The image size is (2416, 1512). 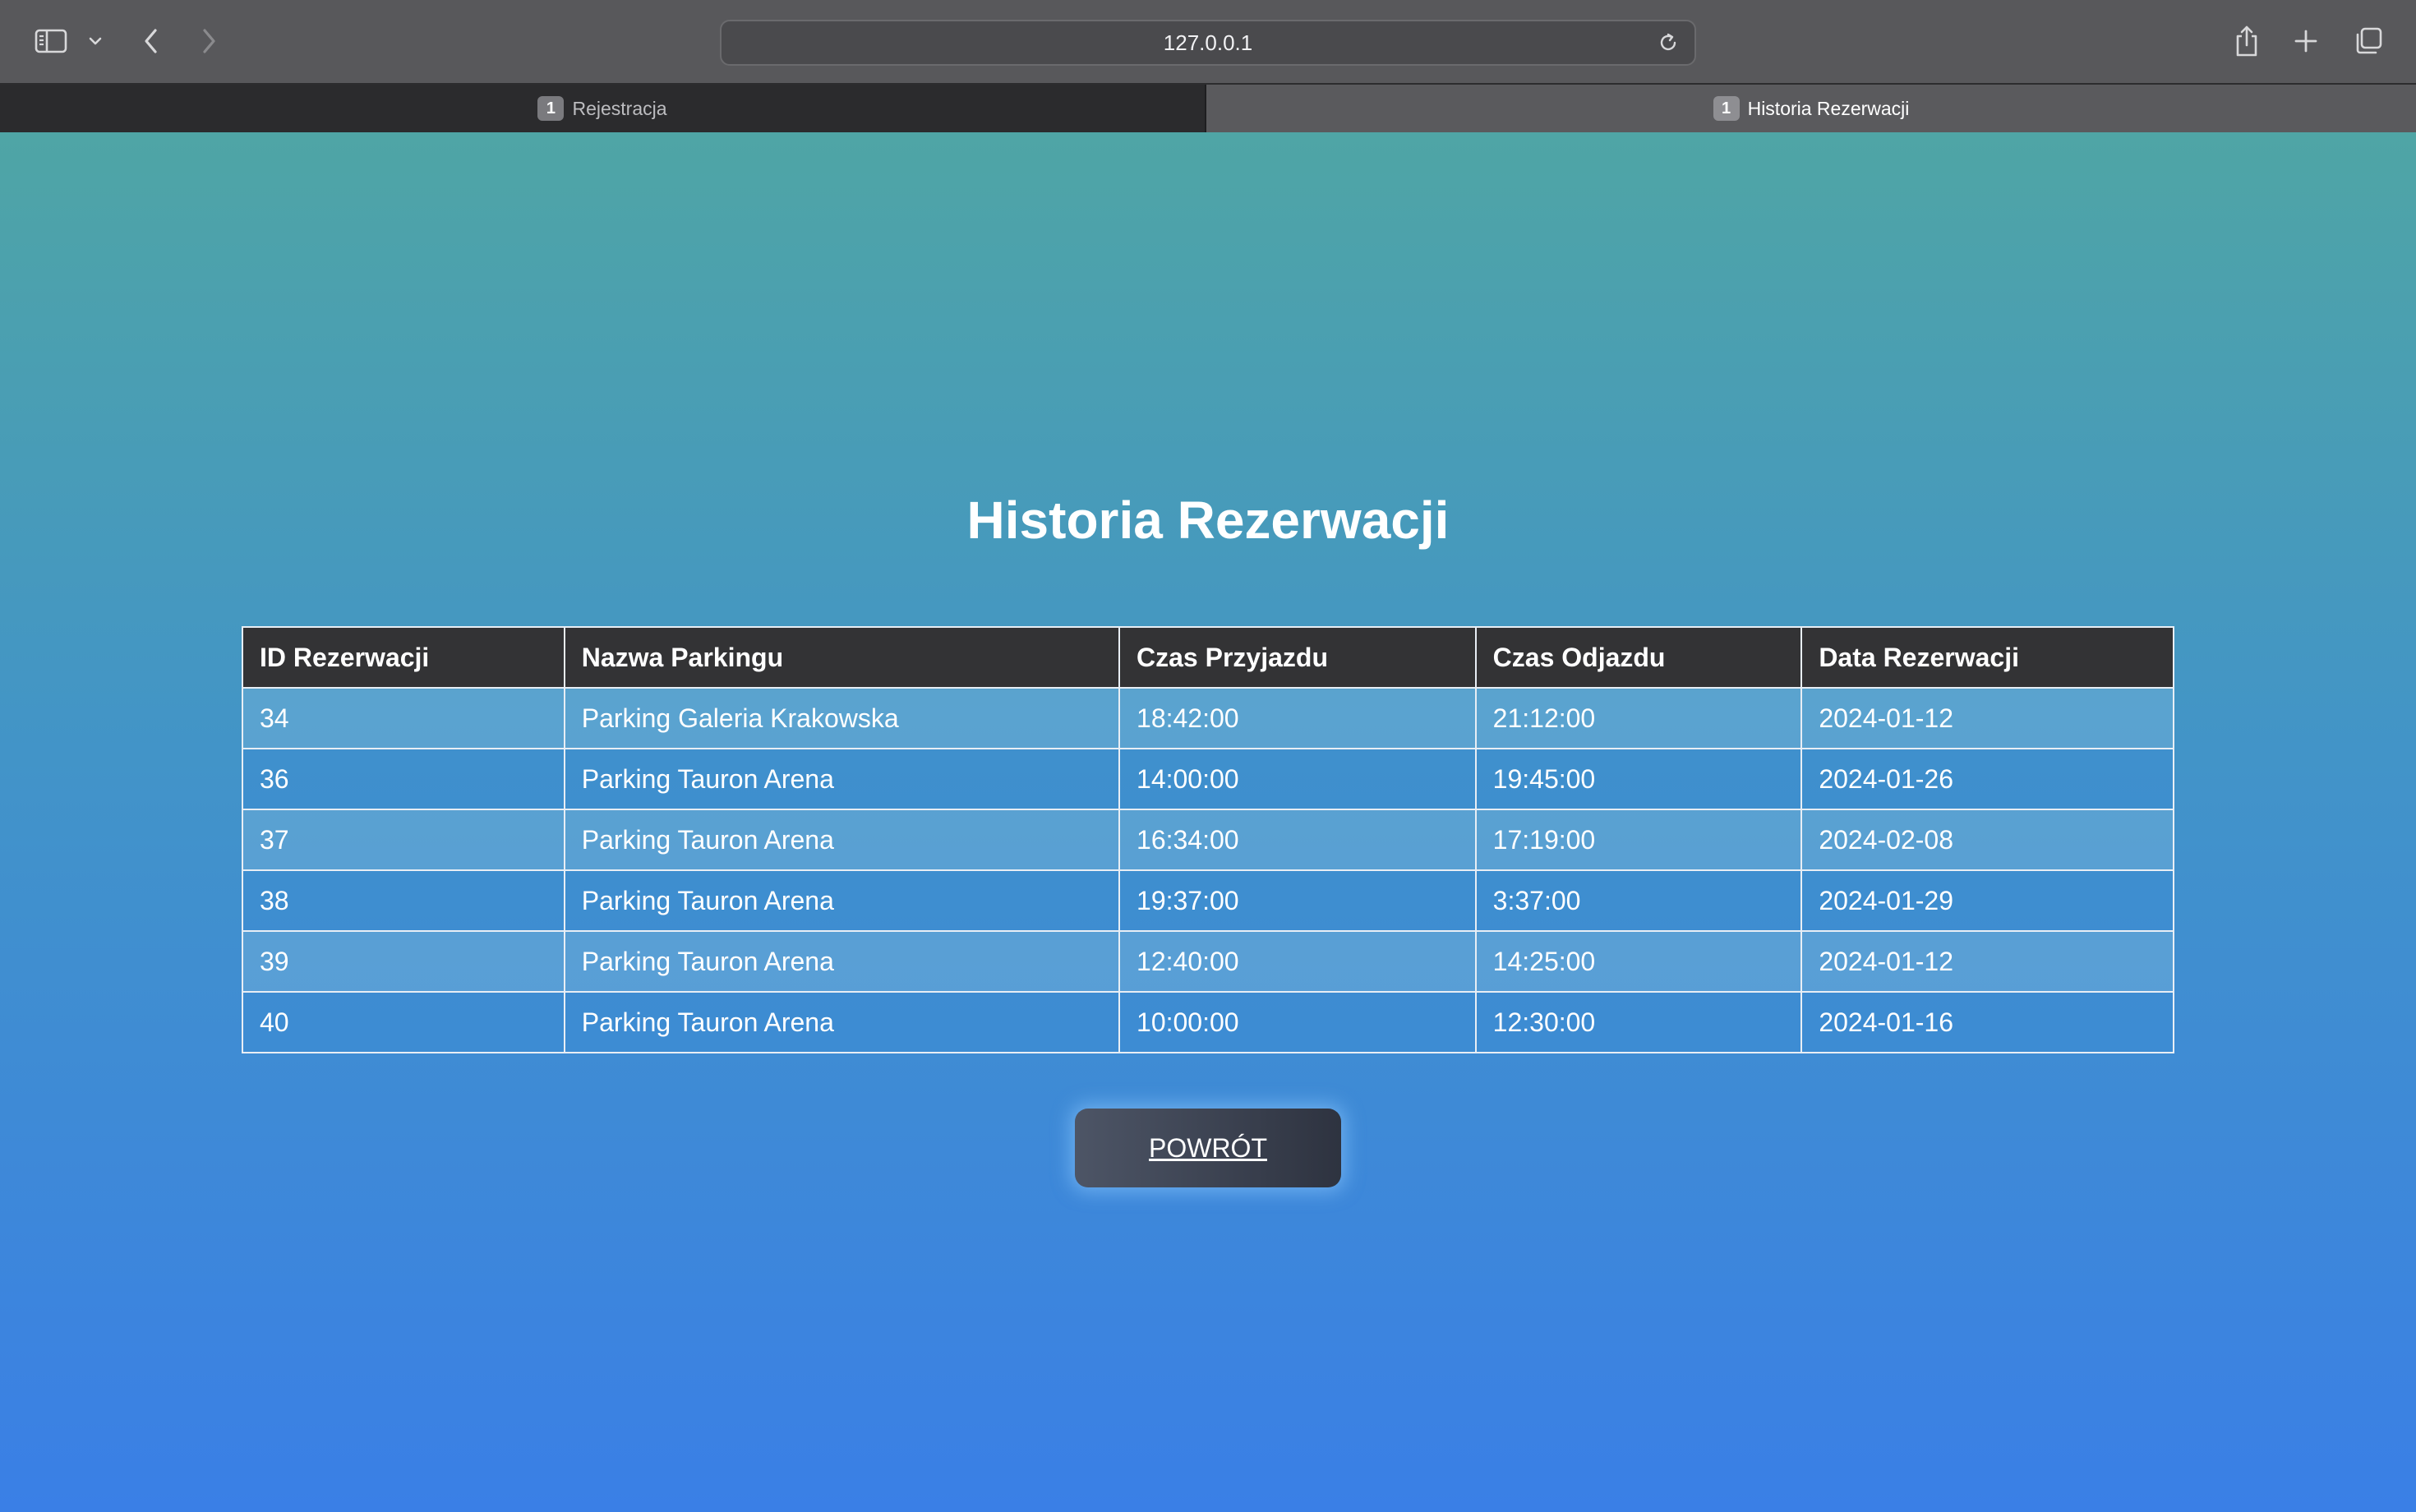 What do you see at coordinates (404, 961) in the screenshot?
I see `table-cell: 39` at bounding box center [404, 961].